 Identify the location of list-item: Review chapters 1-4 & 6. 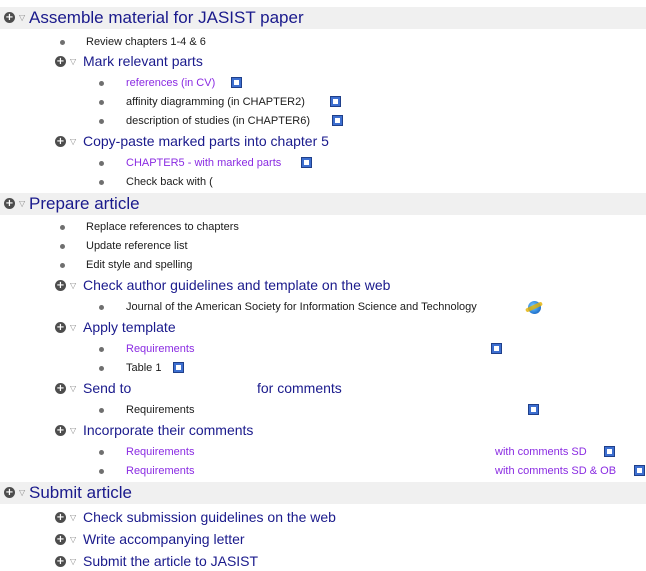
(323, 43).